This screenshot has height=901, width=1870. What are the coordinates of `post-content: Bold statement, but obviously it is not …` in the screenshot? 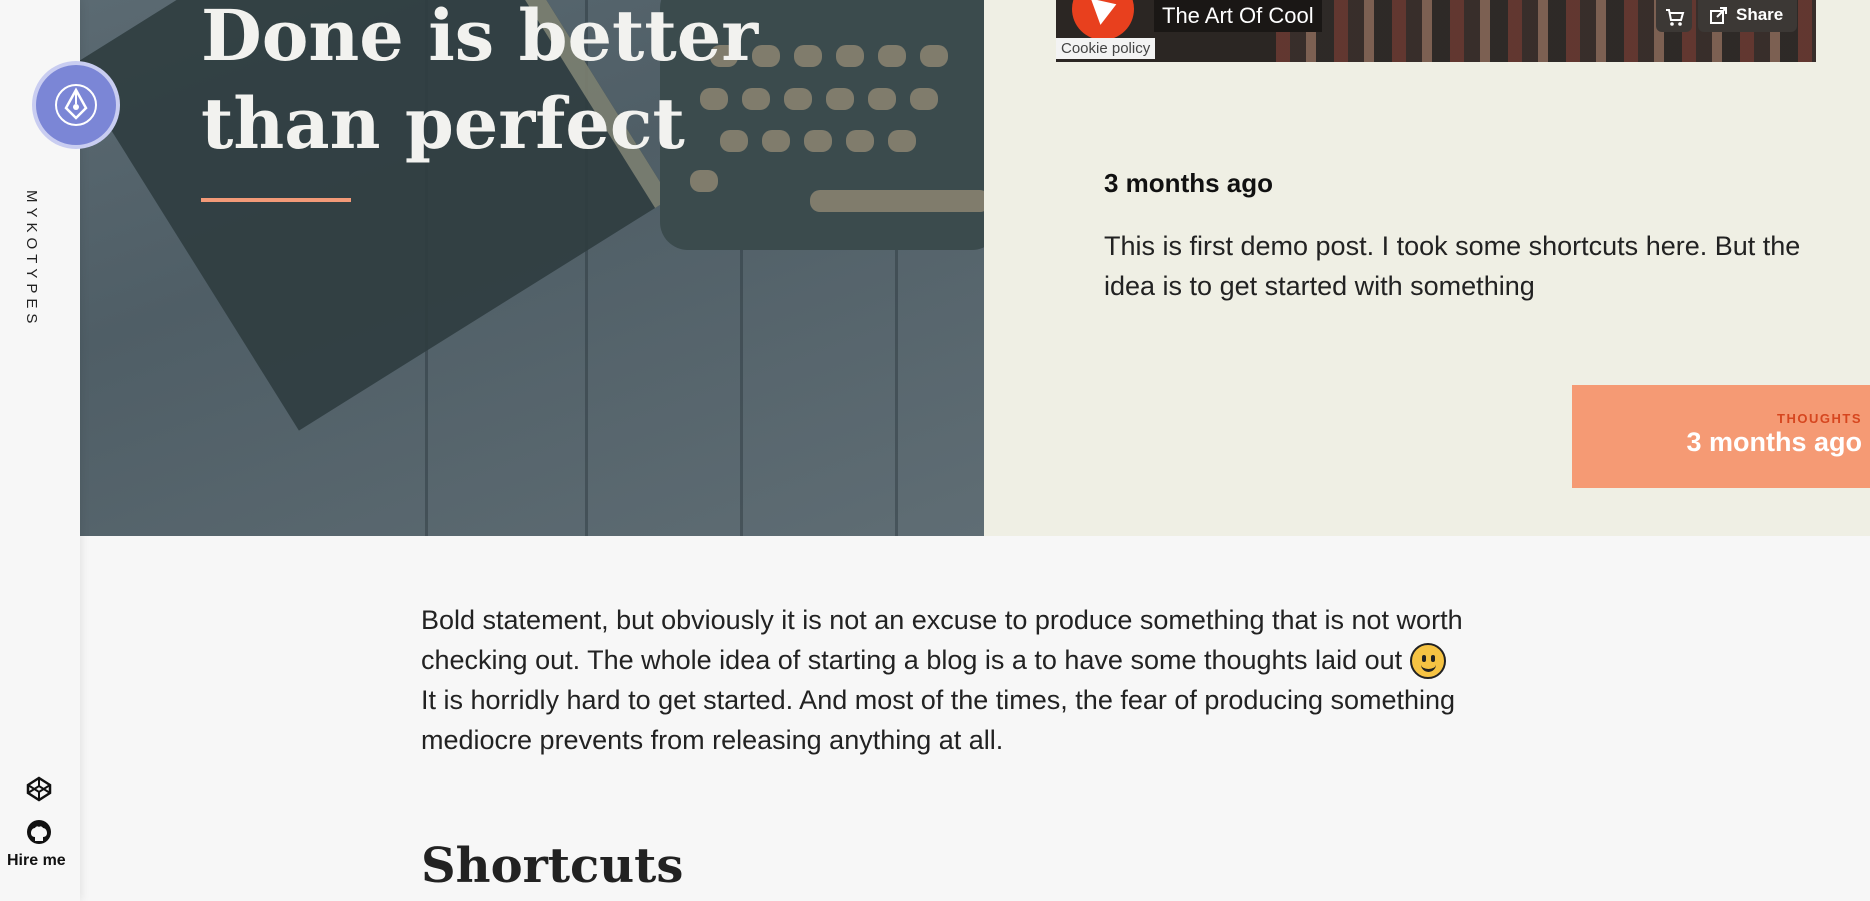 It's located at (981, 680).